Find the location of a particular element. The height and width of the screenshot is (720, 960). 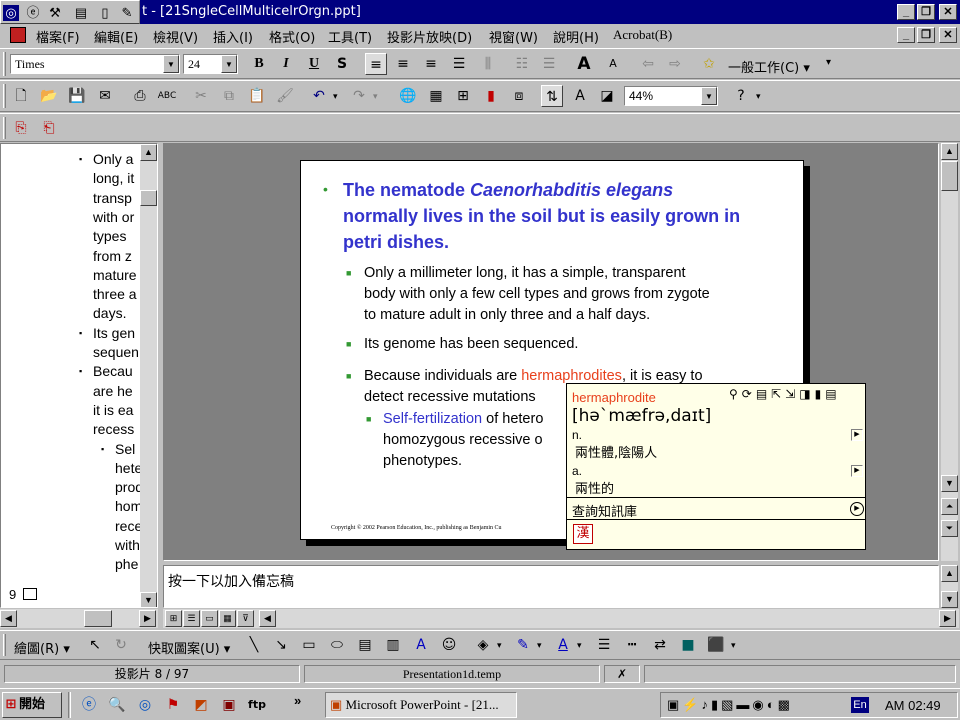

italic-button: I is located at coordinates (286, 64).